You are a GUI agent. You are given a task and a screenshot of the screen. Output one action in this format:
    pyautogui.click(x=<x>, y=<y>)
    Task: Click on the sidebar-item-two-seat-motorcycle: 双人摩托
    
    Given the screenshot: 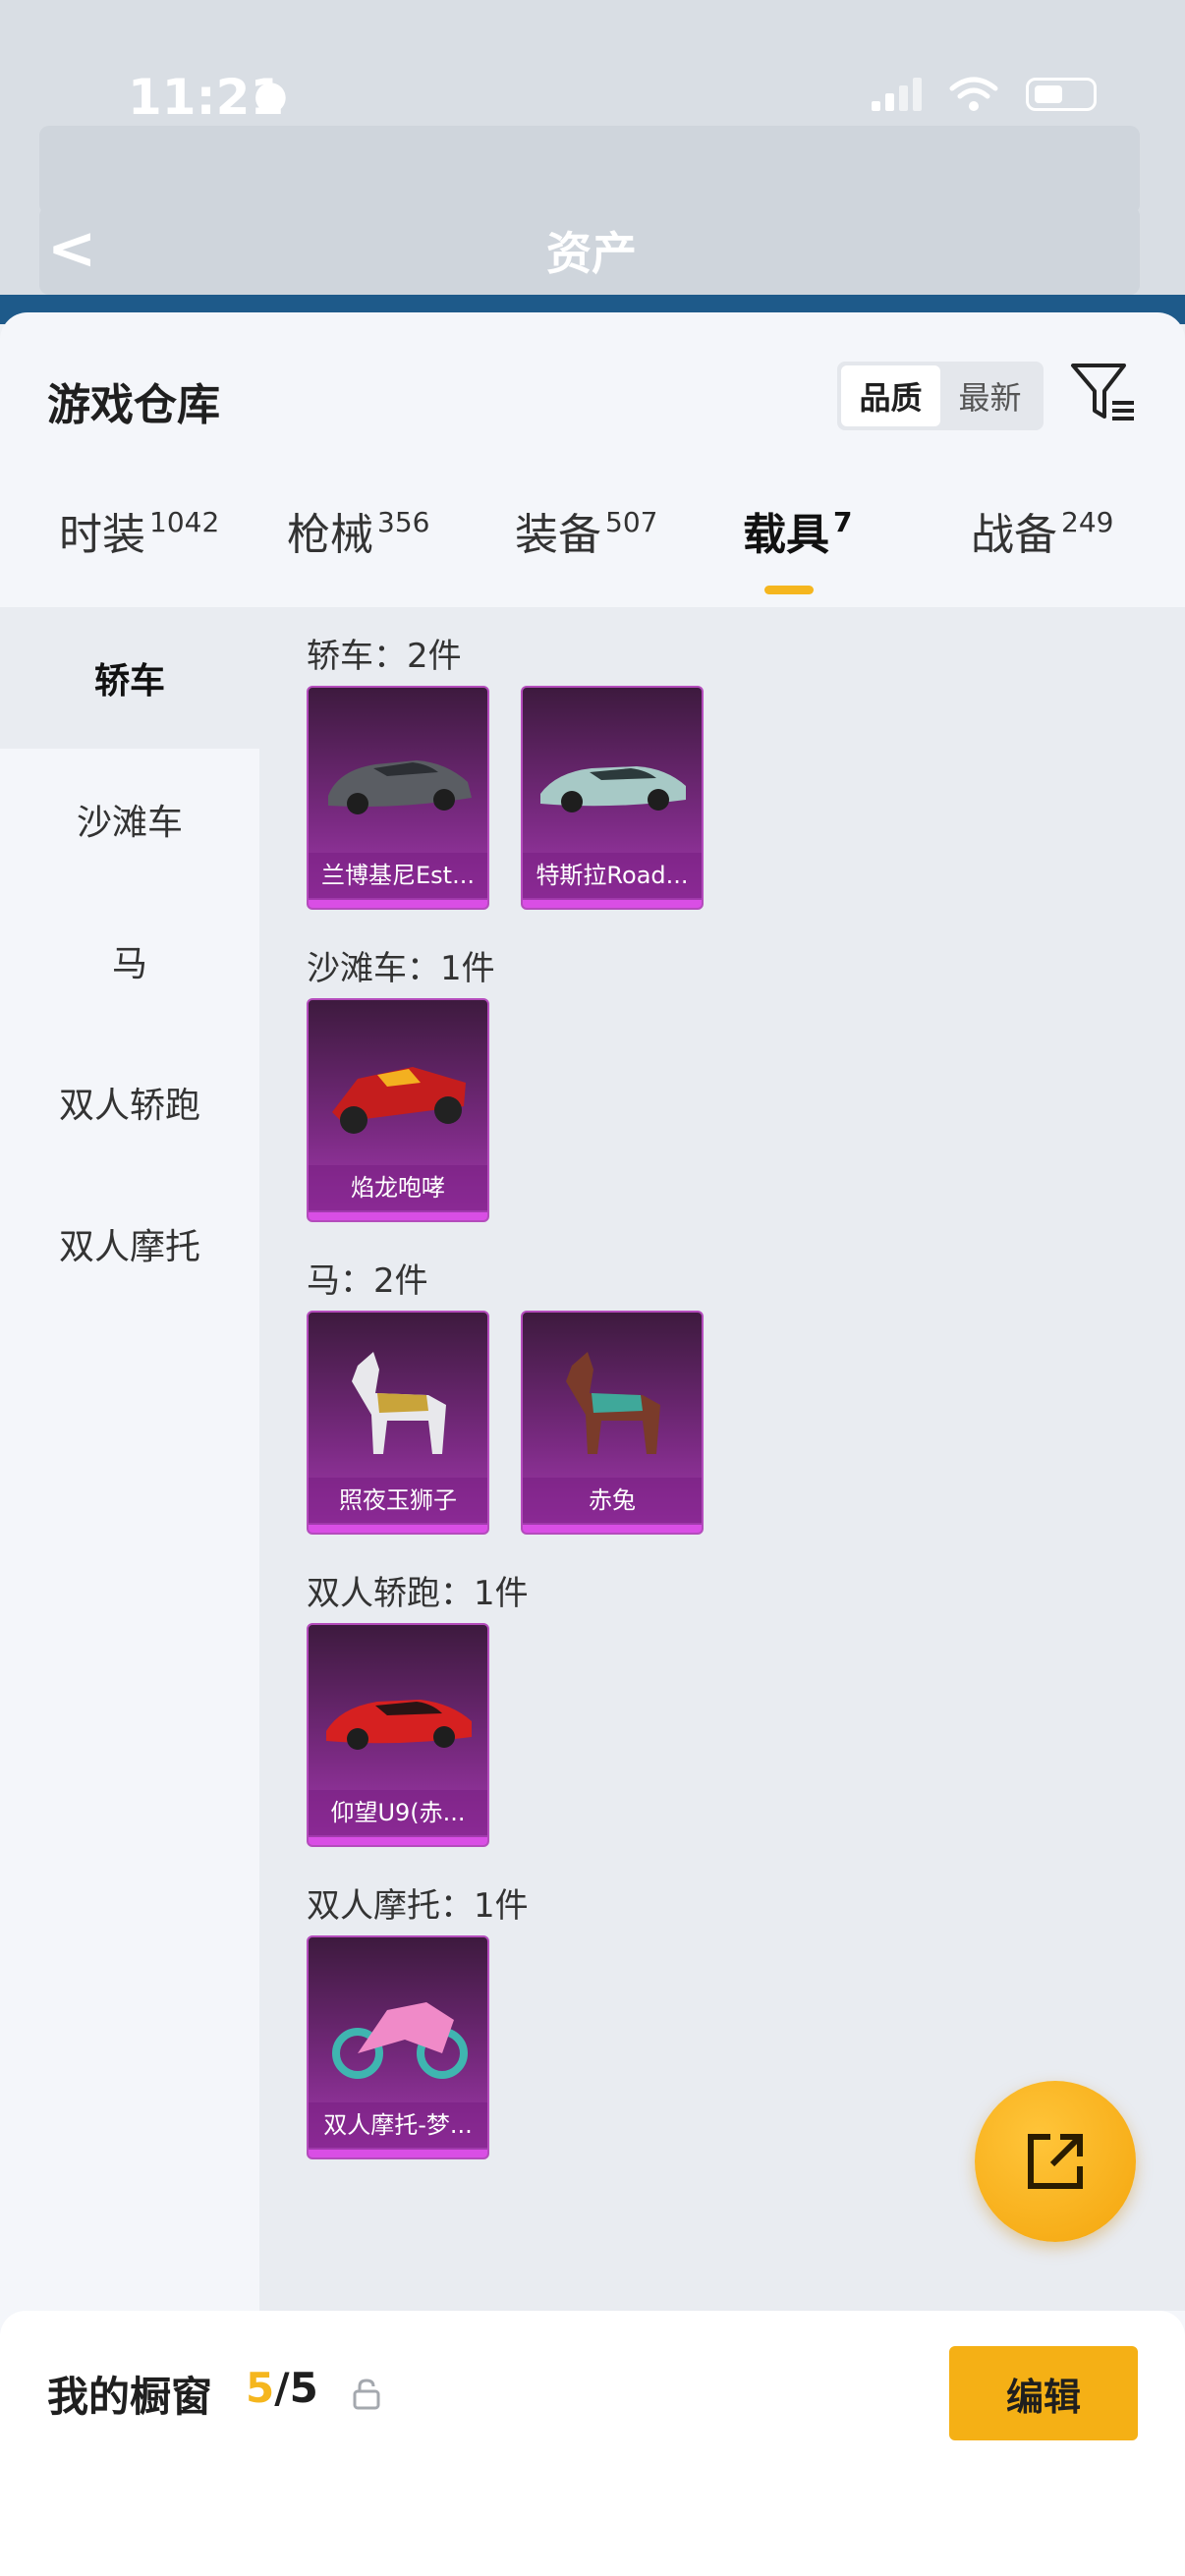 What is the action you would take?
    pyautogui.click(x=130, y=1244)
    